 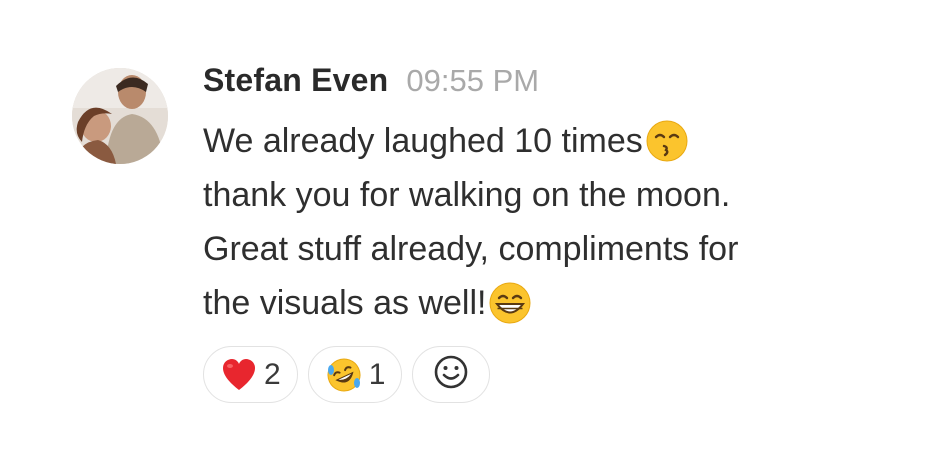 I want to click on message-line-text: Great stuff already, compliments for, so click(x=471, y=249).